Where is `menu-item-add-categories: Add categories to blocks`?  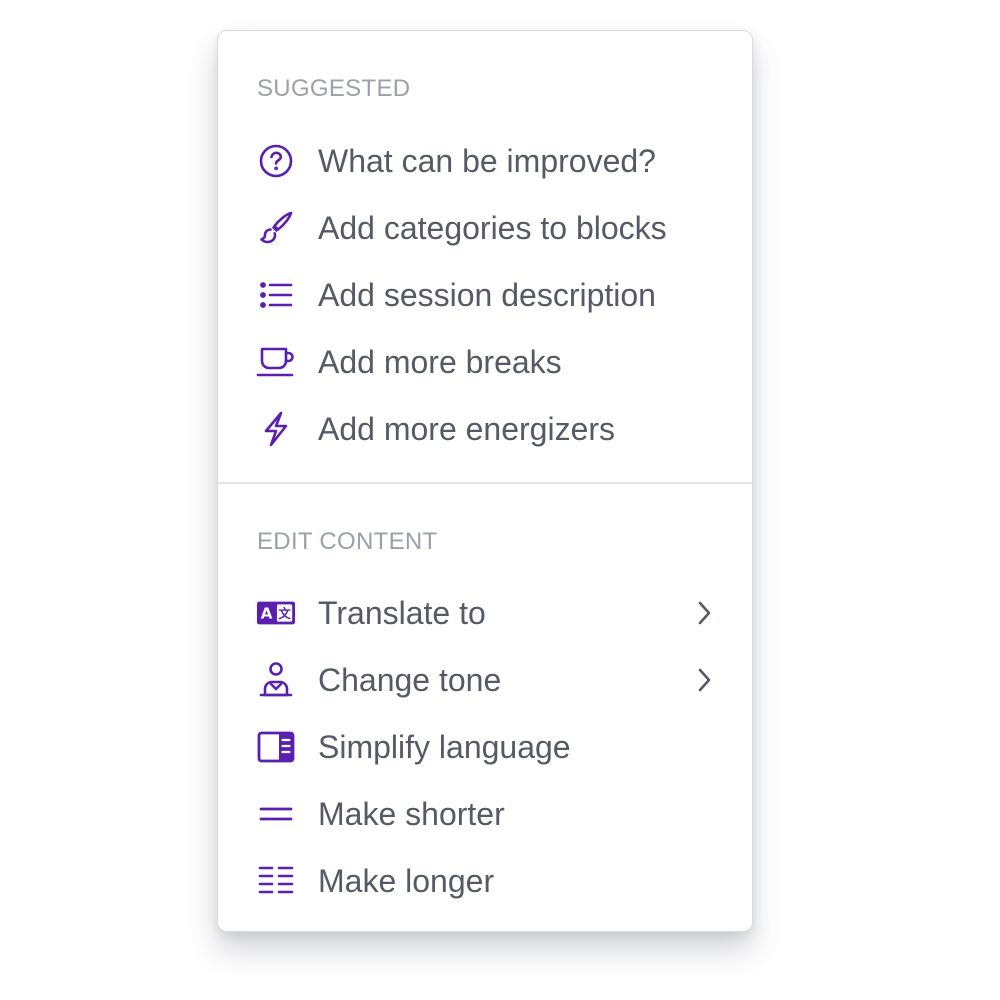 menu-item-add-categories: Add categories to blocks is located at coordinates (485, 228).